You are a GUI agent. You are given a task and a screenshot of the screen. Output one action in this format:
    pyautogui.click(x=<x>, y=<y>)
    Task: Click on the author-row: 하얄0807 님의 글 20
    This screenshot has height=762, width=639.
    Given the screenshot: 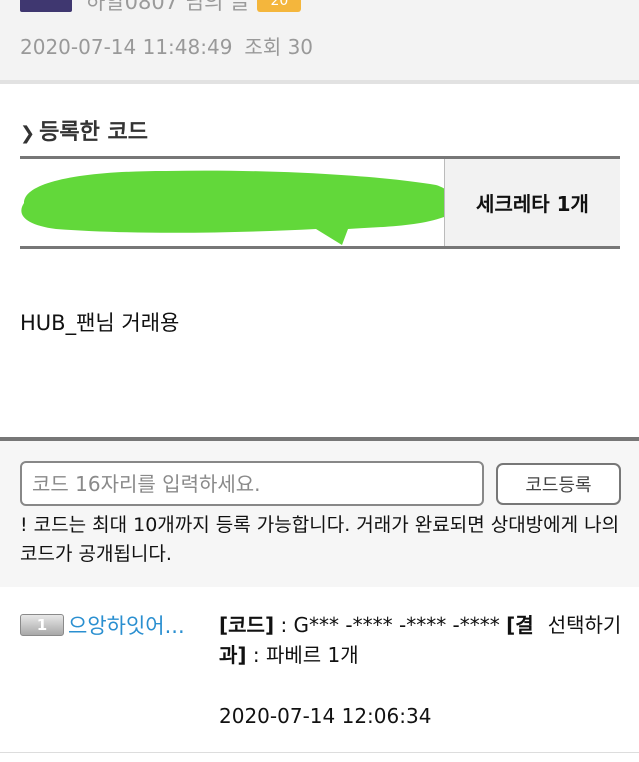 What is the action you would take?
    pyautogui.click(x=194, y=8)
    